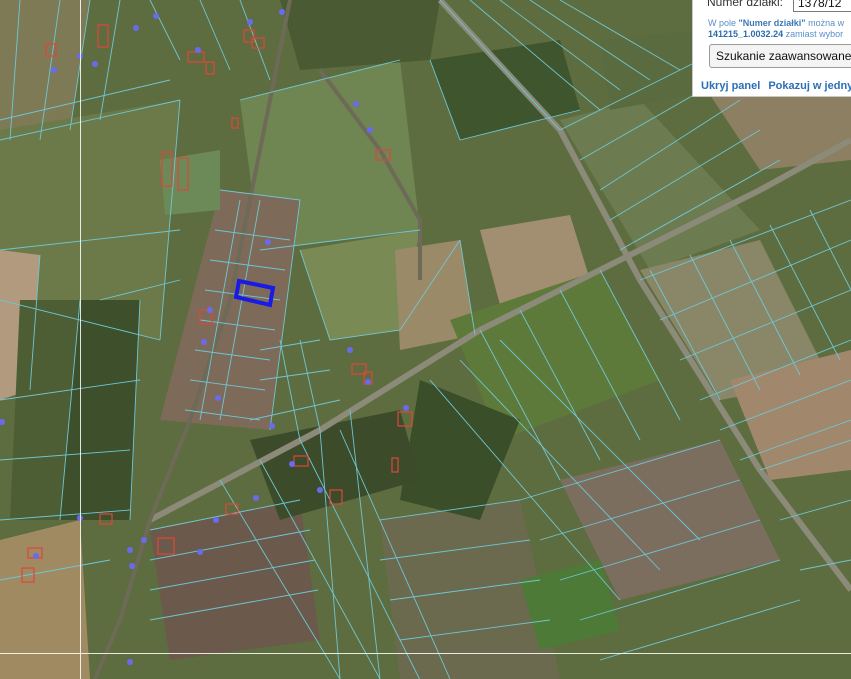  What do you see at coordinates (822, 6) in the screenshot?
I see `parcel-number-input` at bounding box center [822, 6].